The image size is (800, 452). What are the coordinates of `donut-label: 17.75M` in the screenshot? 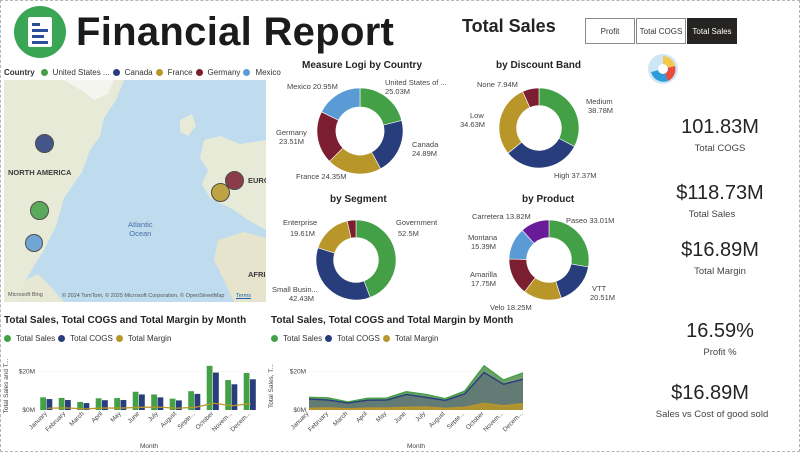 It's located at (484, 283).